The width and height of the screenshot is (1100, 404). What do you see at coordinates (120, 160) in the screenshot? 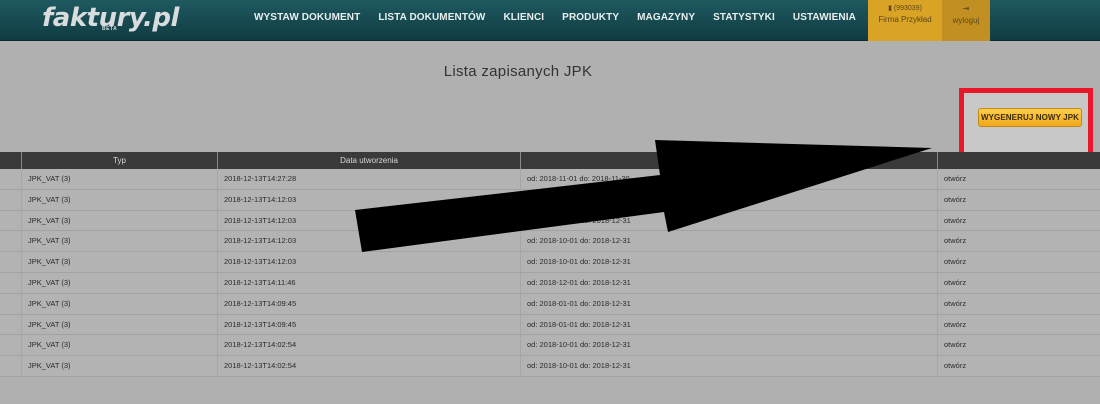
I see `col-header-typ: Typ` at bounding box center [120, 160].